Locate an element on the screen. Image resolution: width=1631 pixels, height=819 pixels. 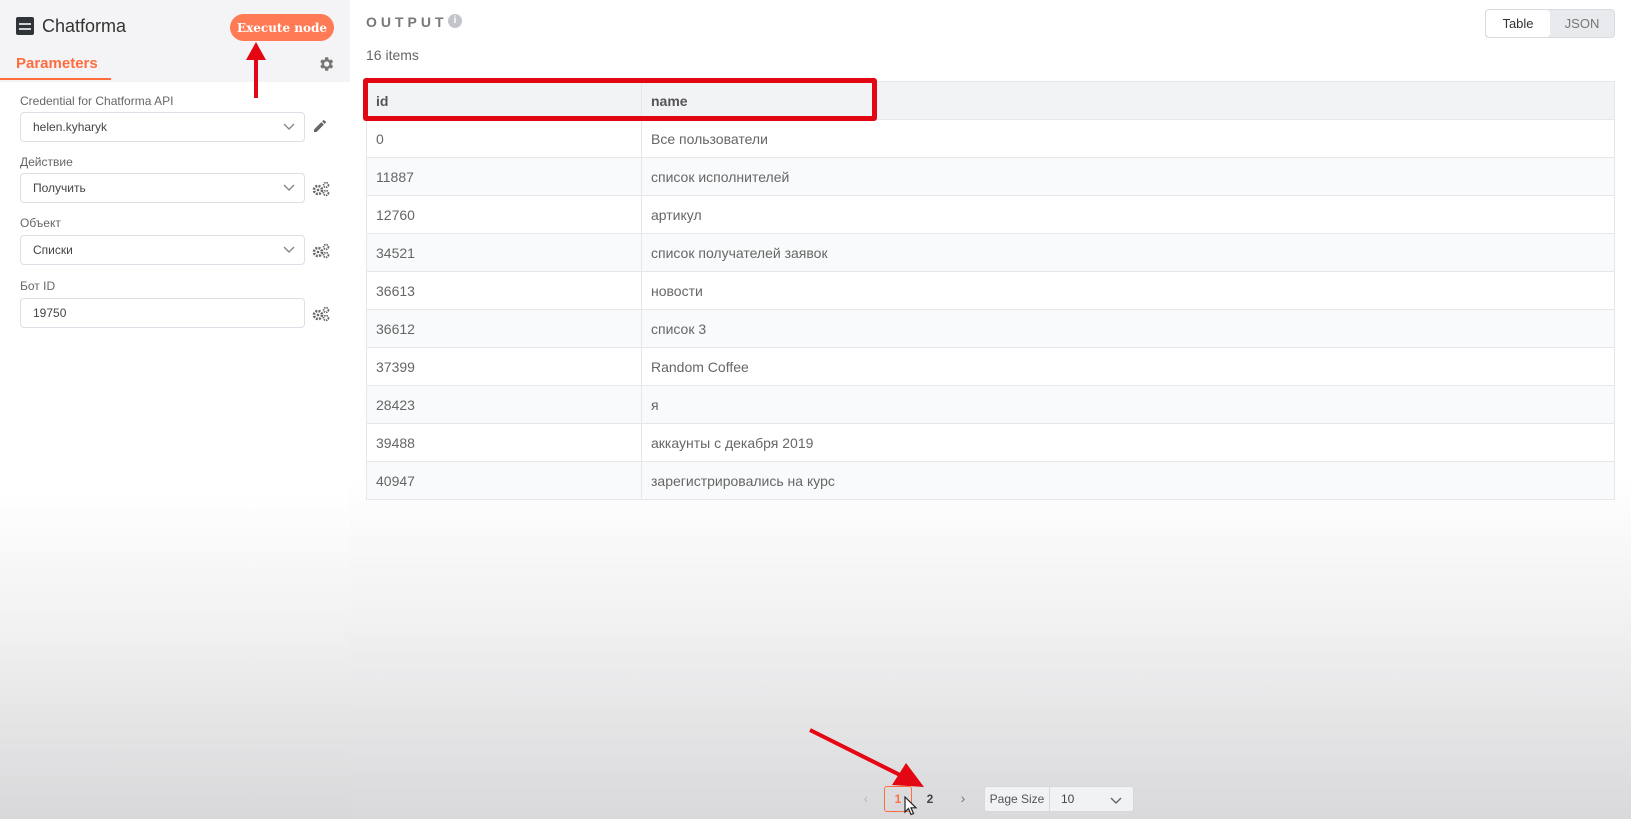
table-row: 28423 я is located at coordinates (990, 404).